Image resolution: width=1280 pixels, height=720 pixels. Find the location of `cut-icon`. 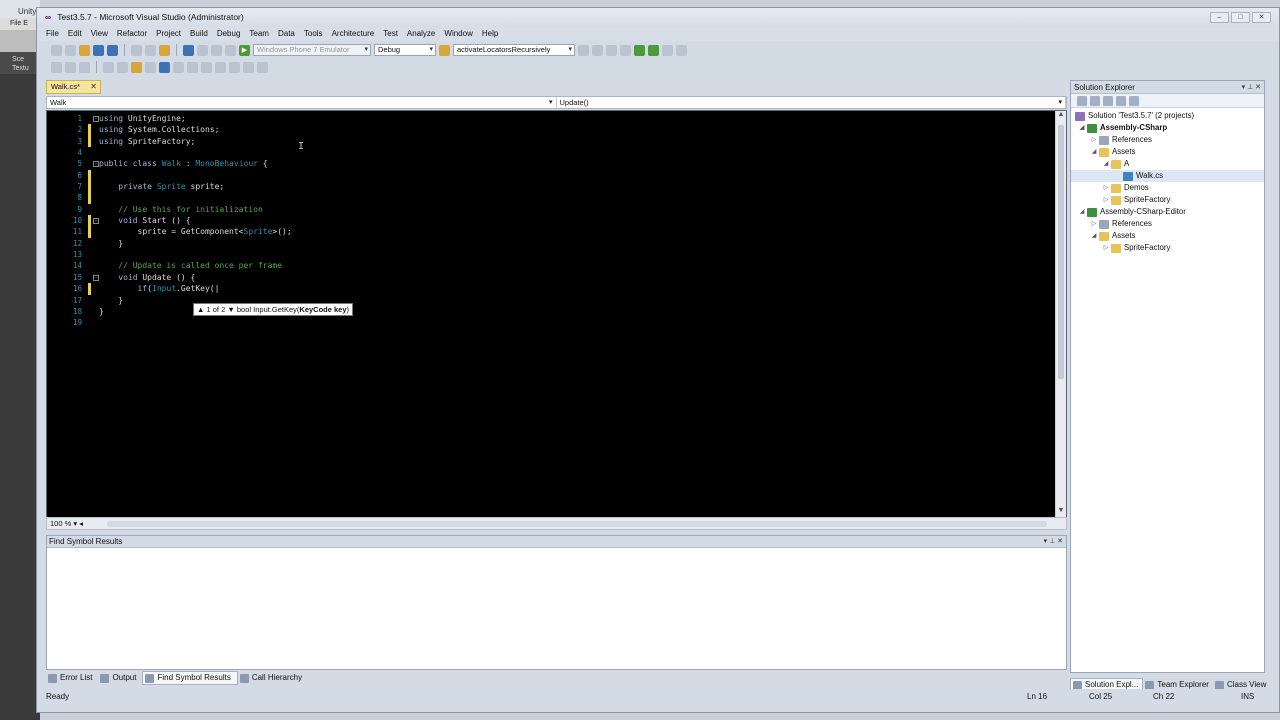

cut-icon is located at coordinates (136, 50).